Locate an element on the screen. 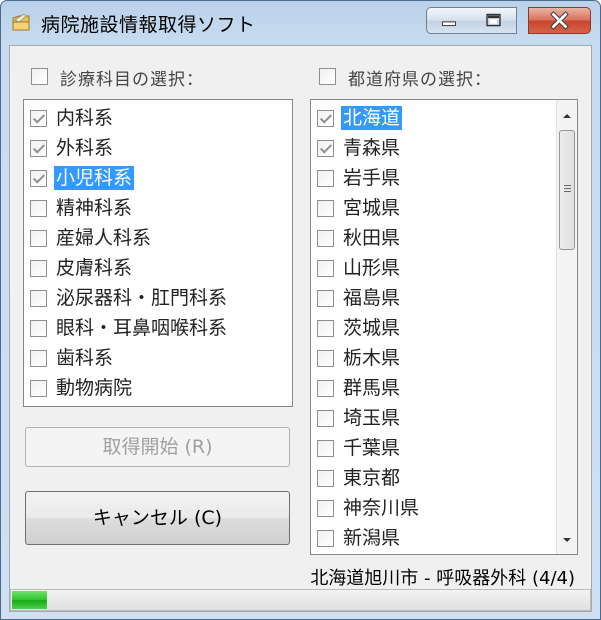 The image size is (601, 620). list-item: 動物病院 is located at coordinates (158, 388).